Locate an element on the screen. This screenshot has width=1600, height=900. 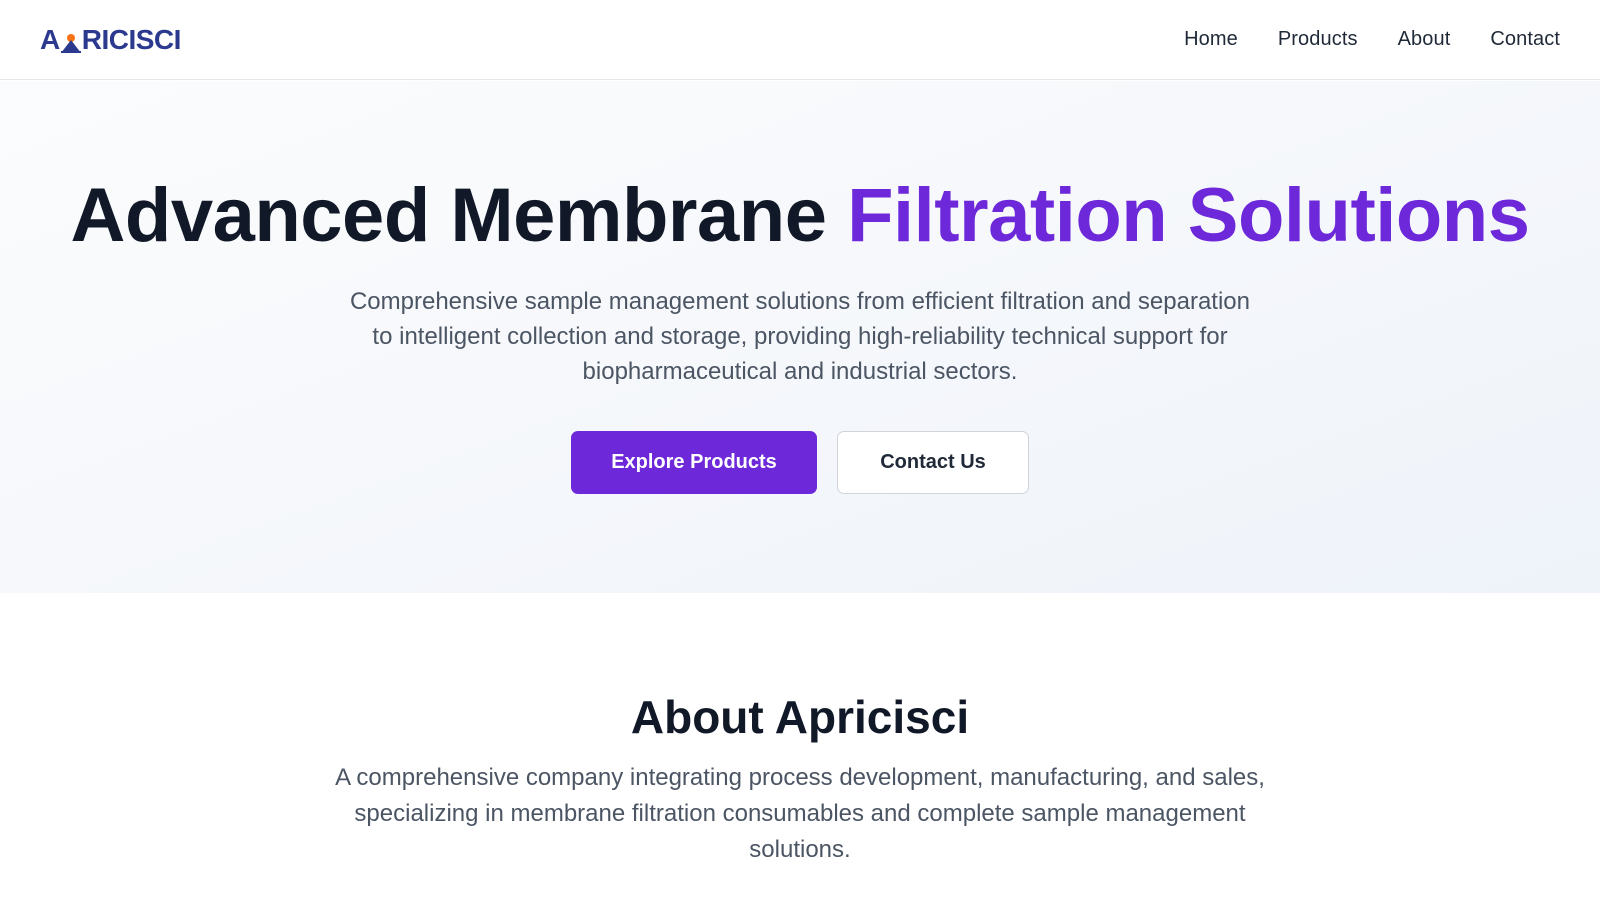
main-nav: Home Products About Contact is located at coordinates (1372, 39).